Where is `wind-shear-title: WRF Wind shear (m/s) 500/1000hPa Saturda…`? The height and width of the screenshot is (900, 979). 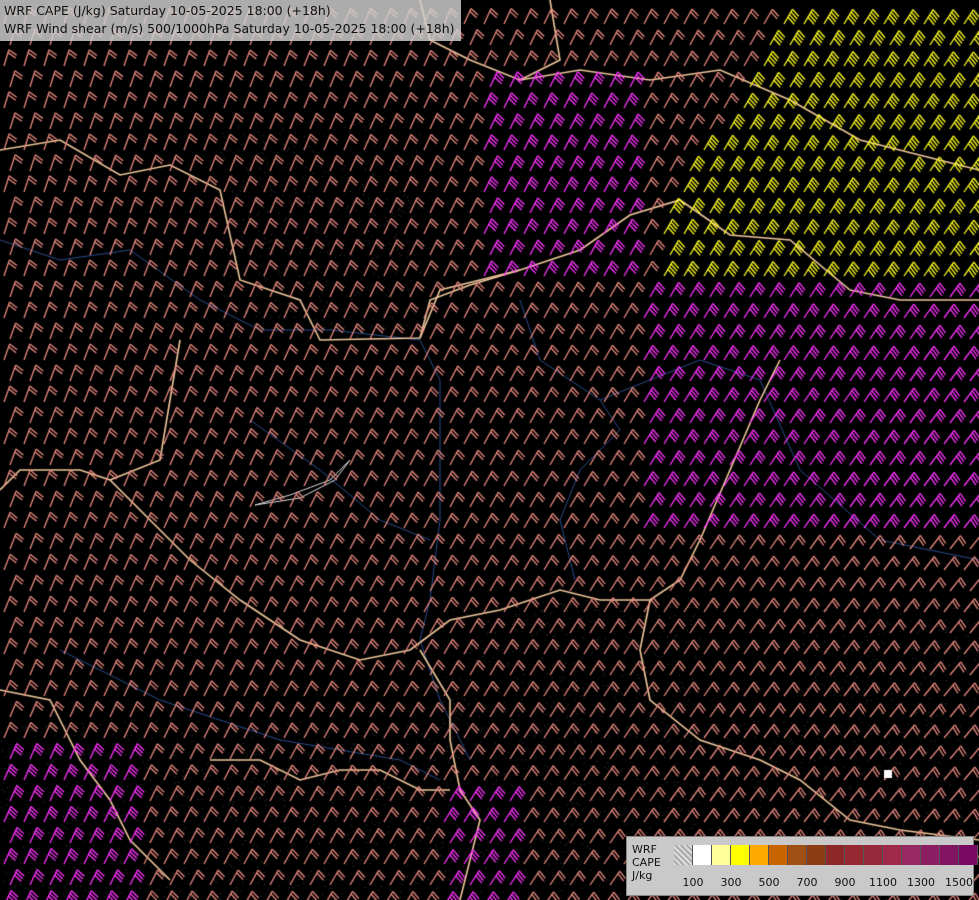 wind-shear-title: WRF Wind shear (m/s) 500/1000hPa Saturda… is located at coordinates (229, 28).